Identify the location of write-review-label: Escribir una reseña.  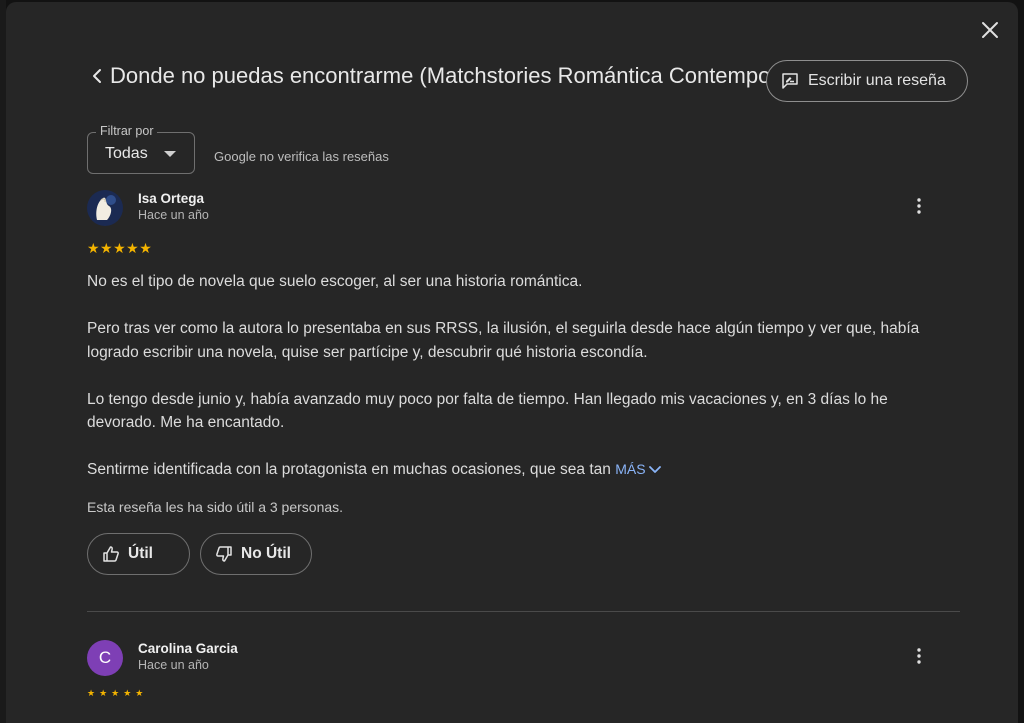
(877, 80).